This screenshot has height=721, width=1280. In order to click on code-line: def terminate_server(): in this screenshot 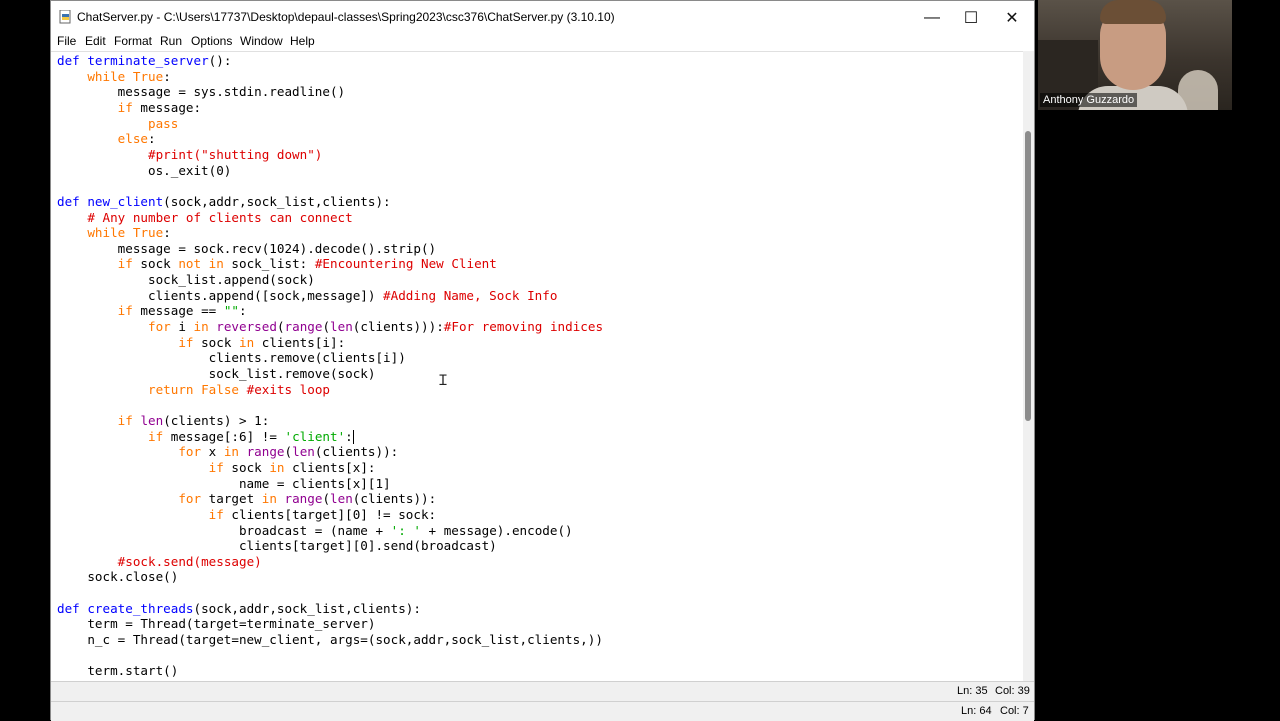, I will do `click(144, 61)`.